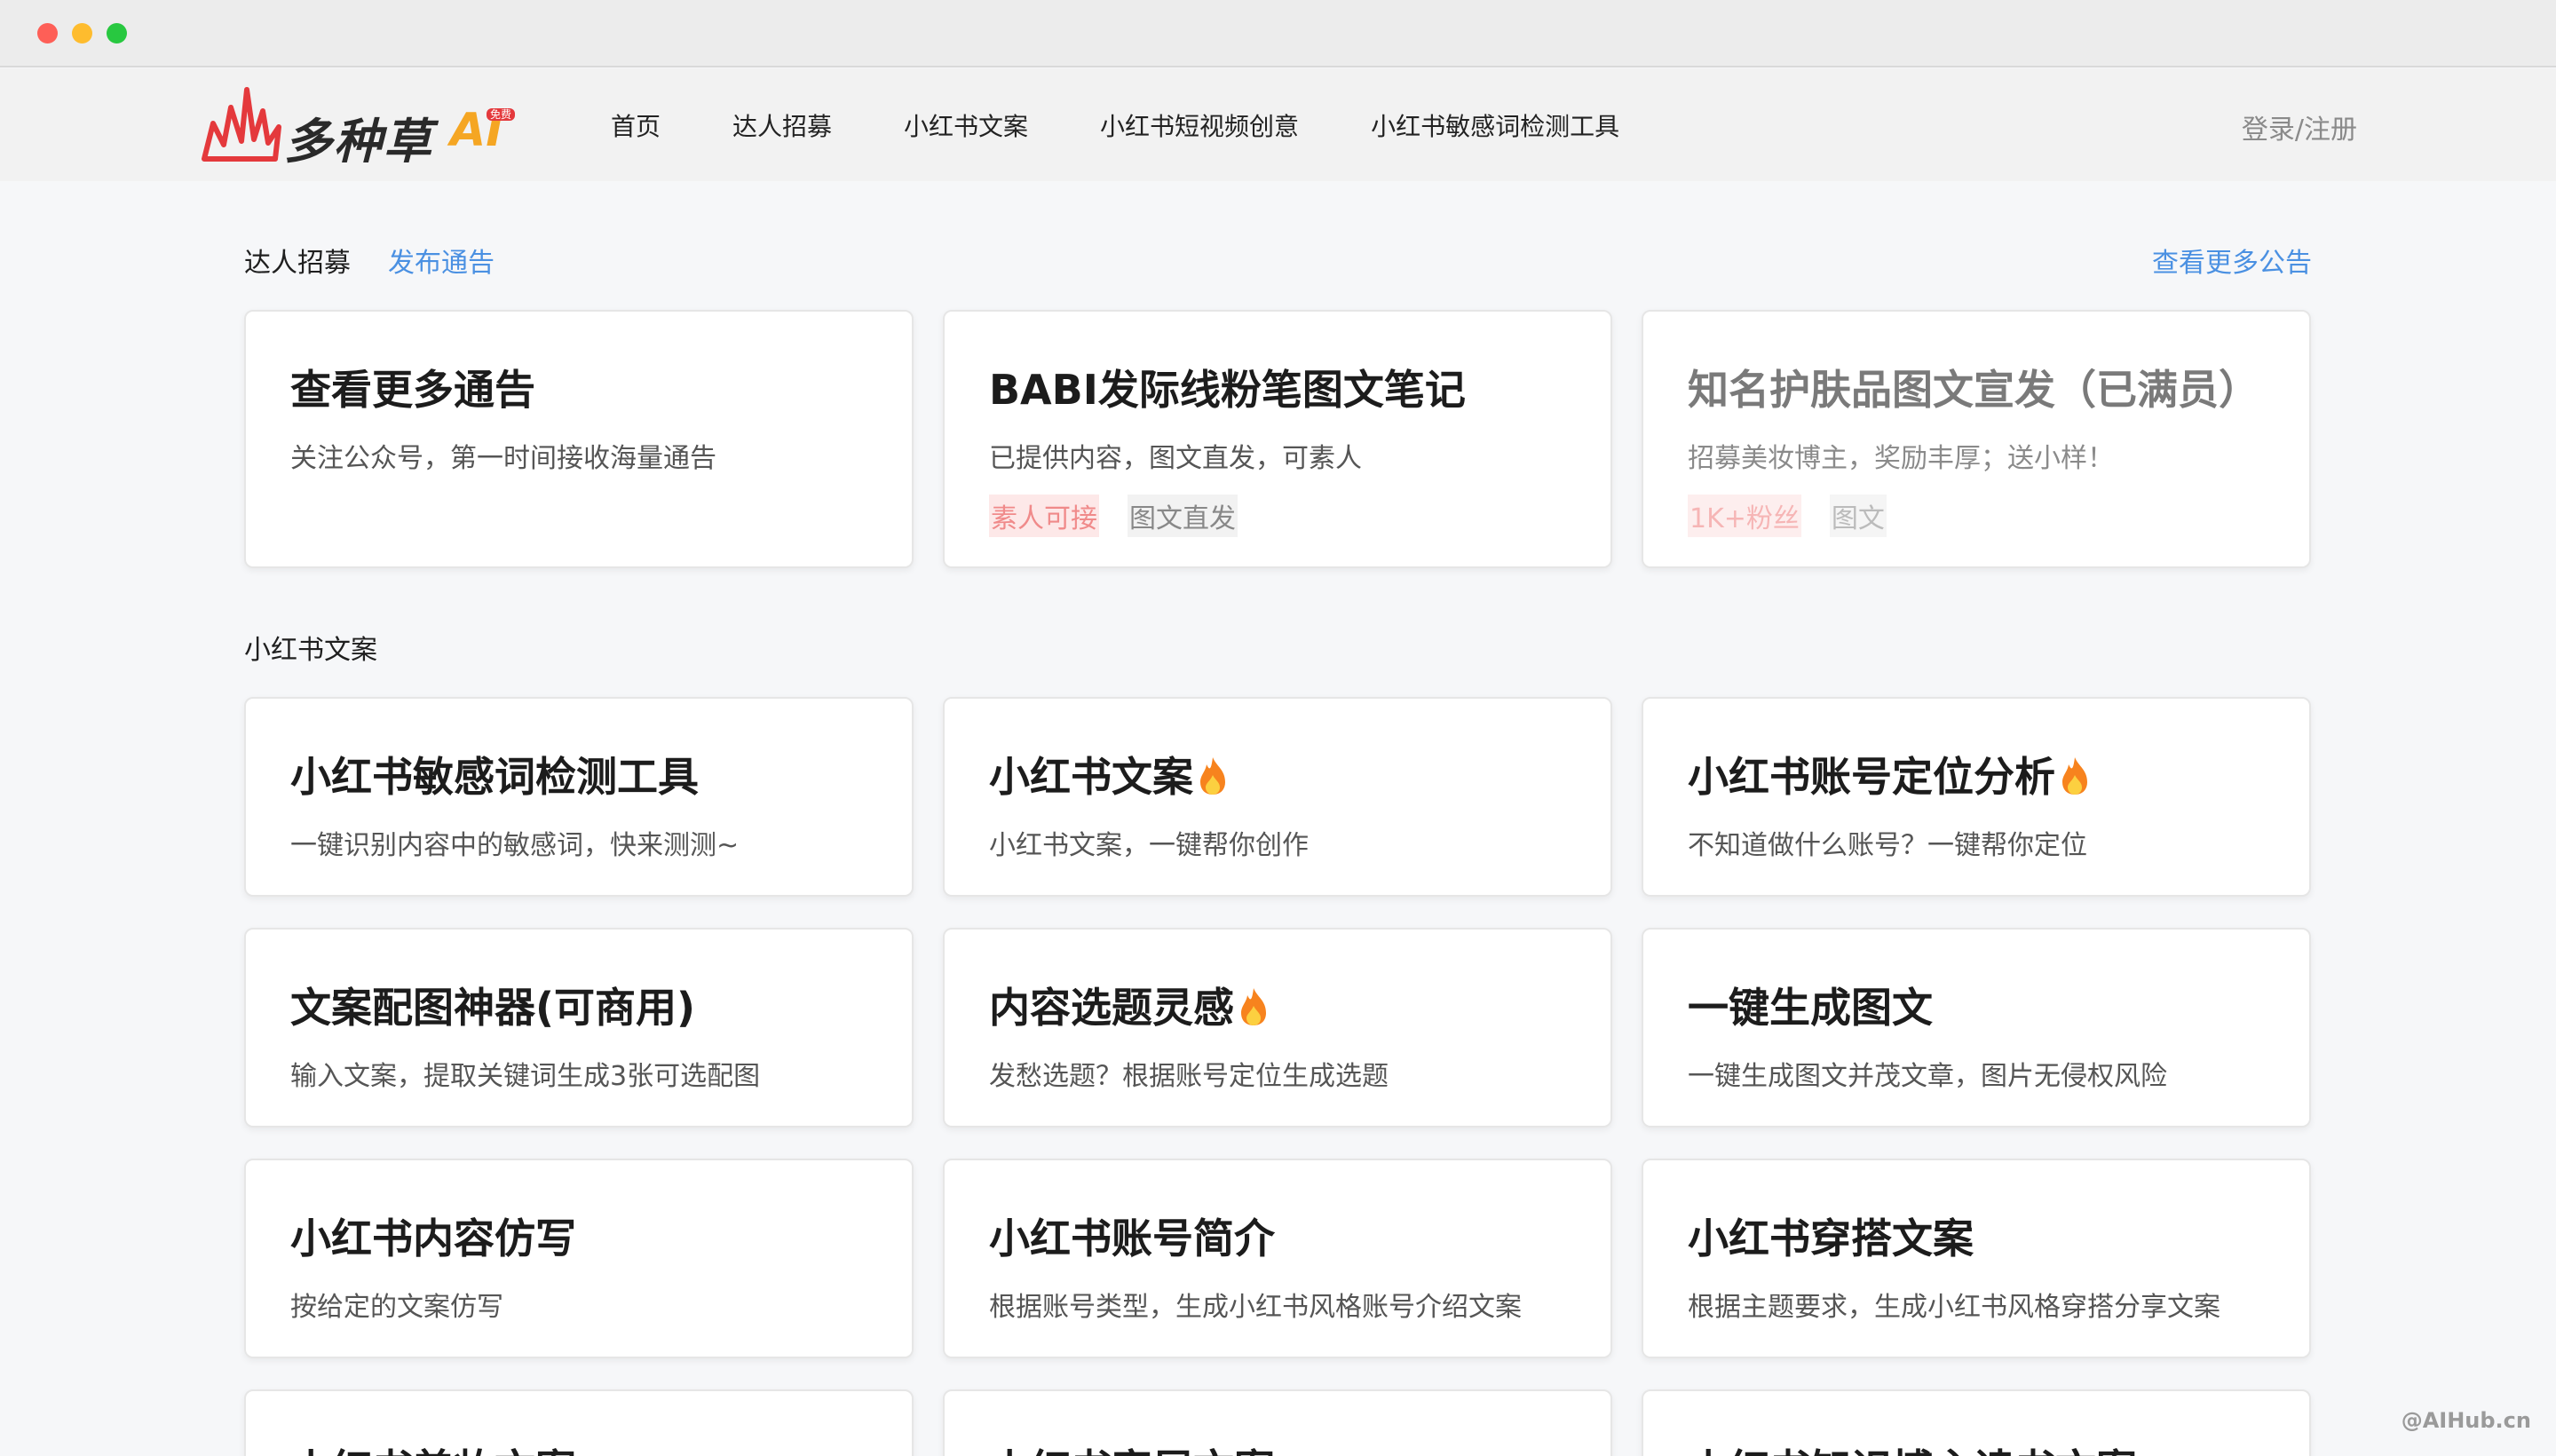 This screenshot has height=1456, width=2556. What do you see at coordinates (1183, 516) in the screenshot?
I see `tag: 图文直发` at bounding box center [1183, 516].